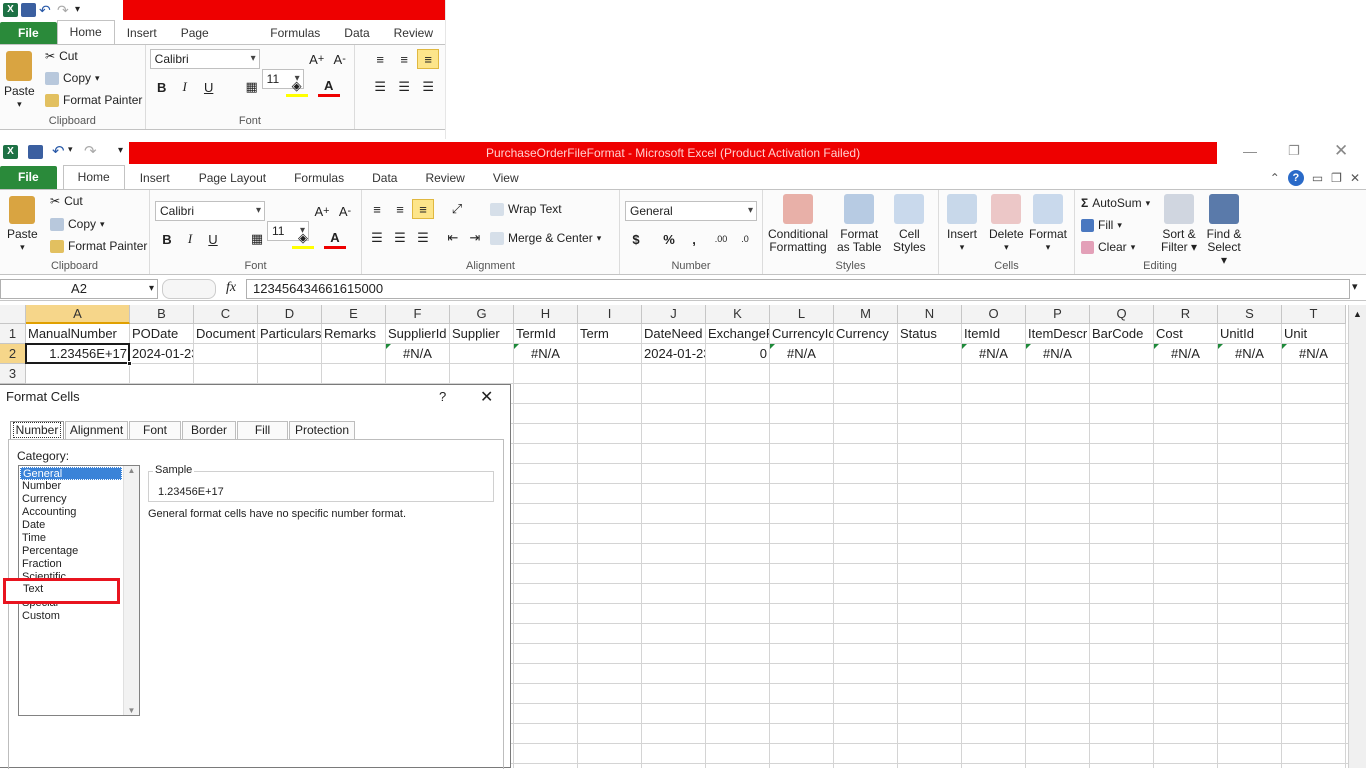  I want to click on column-header-i: I, so click(610, 314).